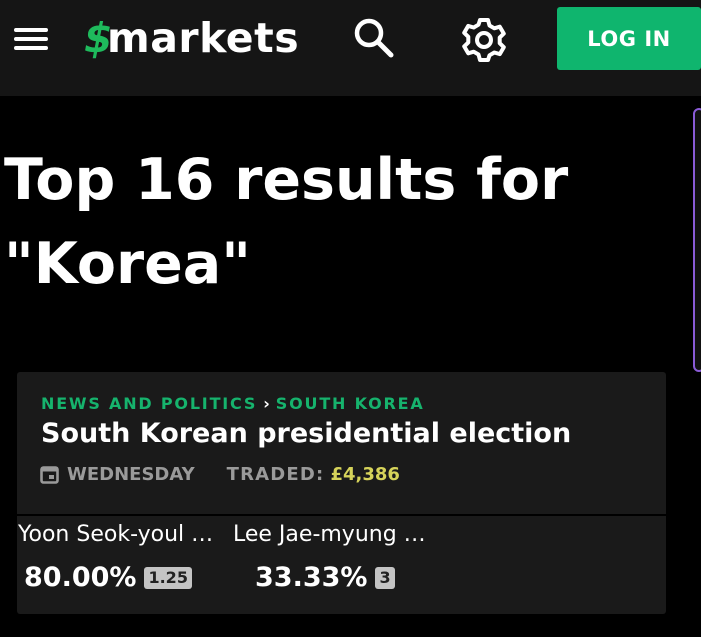 The image size is (701, 637). Describe the element at coordinates (306, 433) in the screenshot. I see `market-title: South Korean presidential election` at that location.